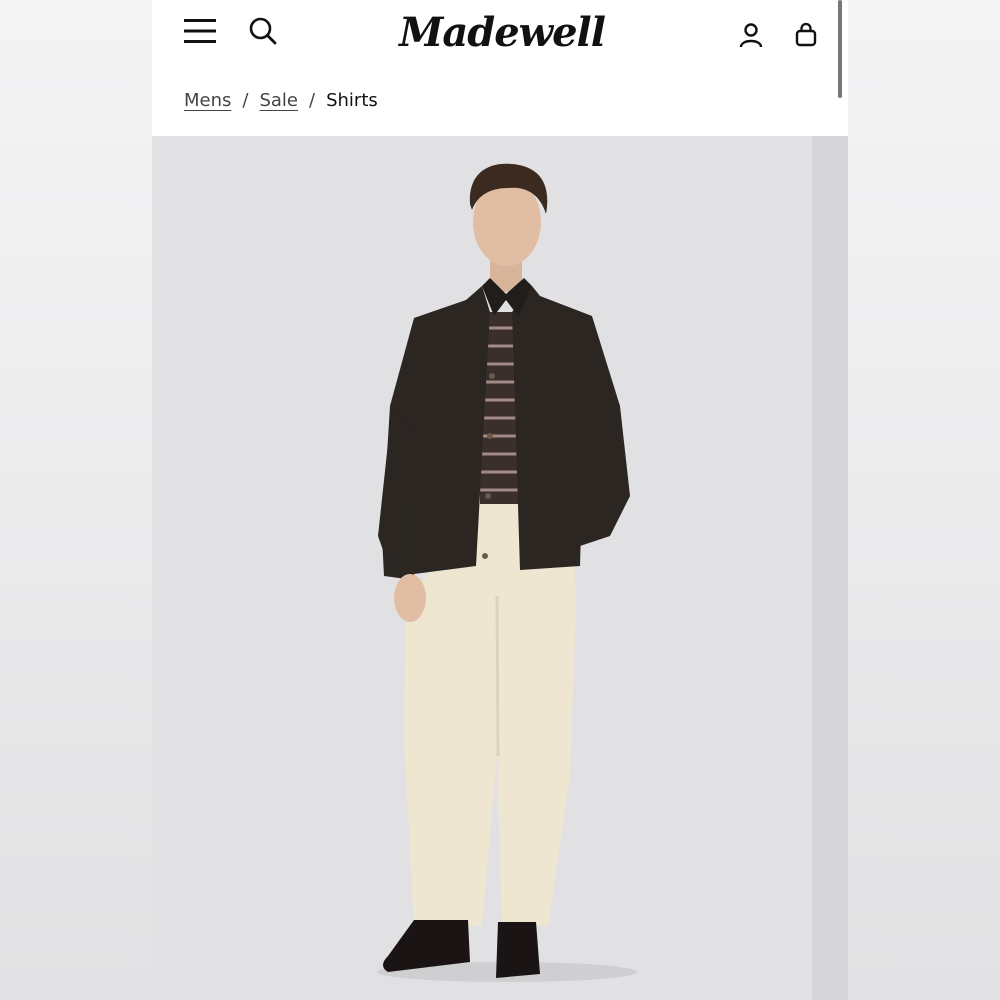 The height and width of the screenshot is (1000, 1000). I want to click on brand-wordmark: Madewell, so click(502, 32).